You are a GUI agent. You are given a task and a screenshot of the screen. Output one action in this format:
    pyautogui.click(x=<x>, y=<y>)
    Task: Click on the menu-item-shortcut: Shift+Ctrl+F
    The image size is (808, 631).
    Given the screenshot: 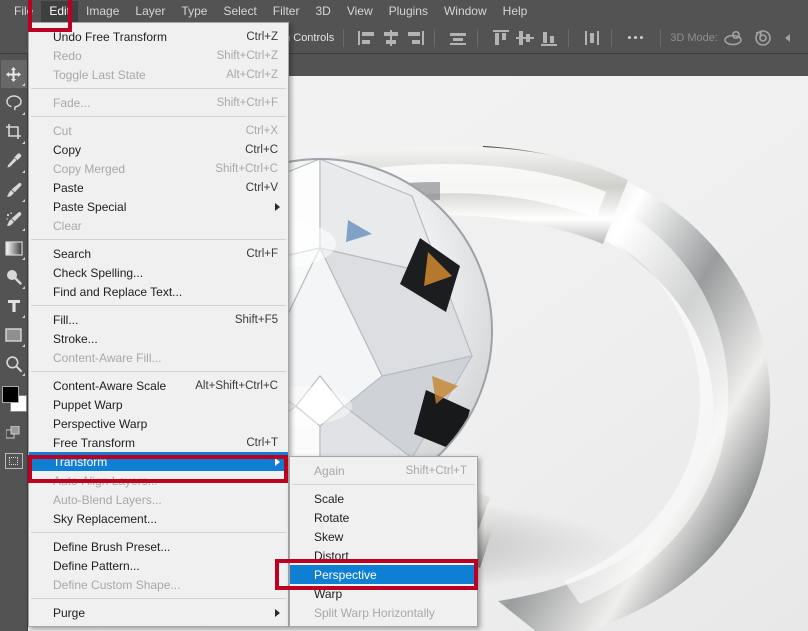 What is the action you would take?
    pyautogui.click(x=247, y=102)
    